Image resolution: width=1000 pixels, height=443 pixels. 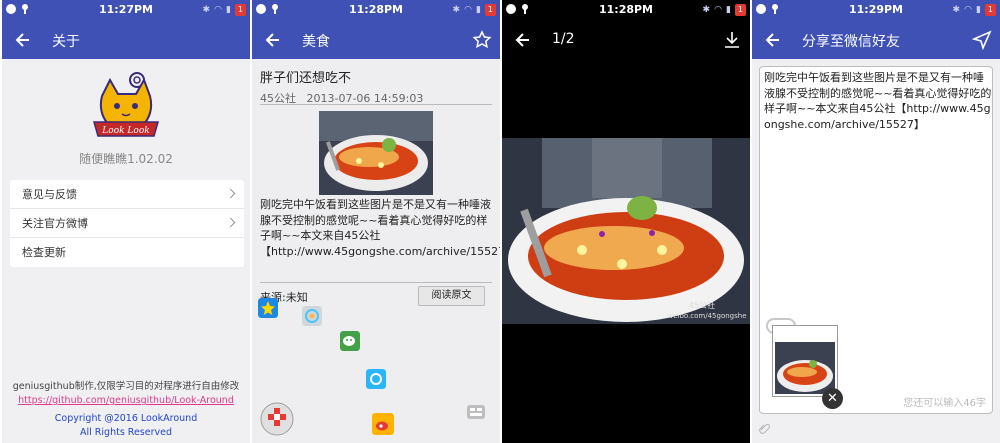 What do you see at coordinates (876, 11) in the screenshot?
I see `status-bar: 11:29PM ✱ ◠ ▮ 1` at bounding box center [876, 11].